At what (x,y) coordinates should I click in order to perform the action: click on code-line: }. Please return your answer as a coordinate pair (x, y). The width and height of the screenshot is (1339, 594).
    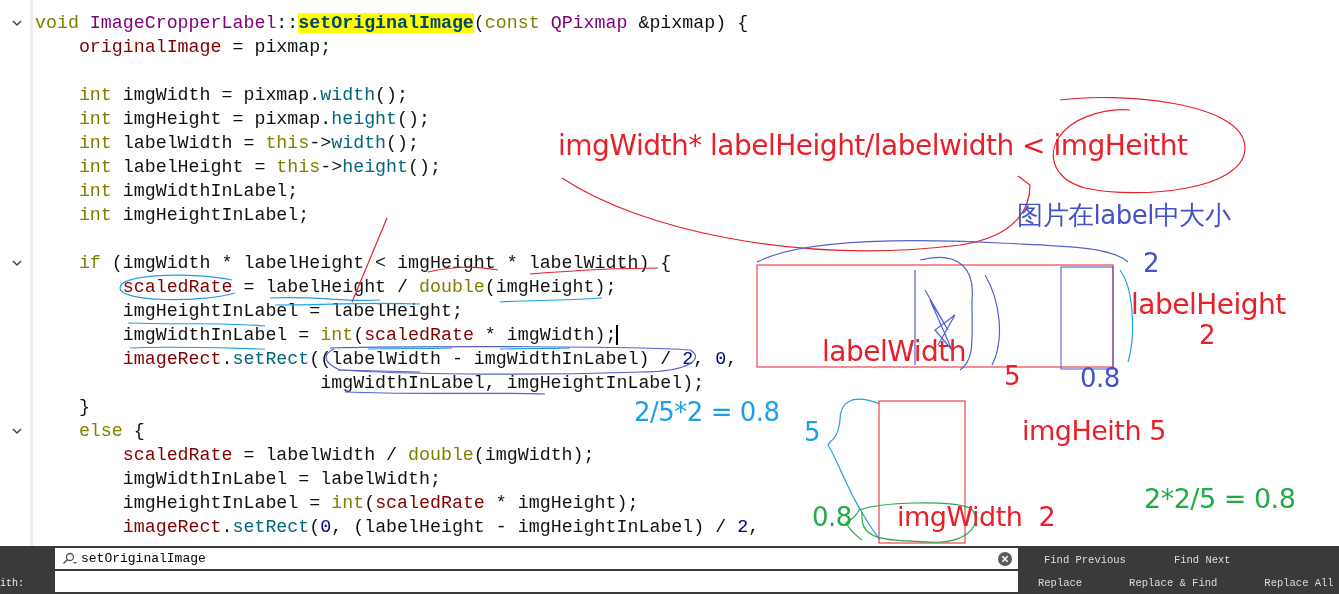
    Looking at the image, I should click on (83, 407).